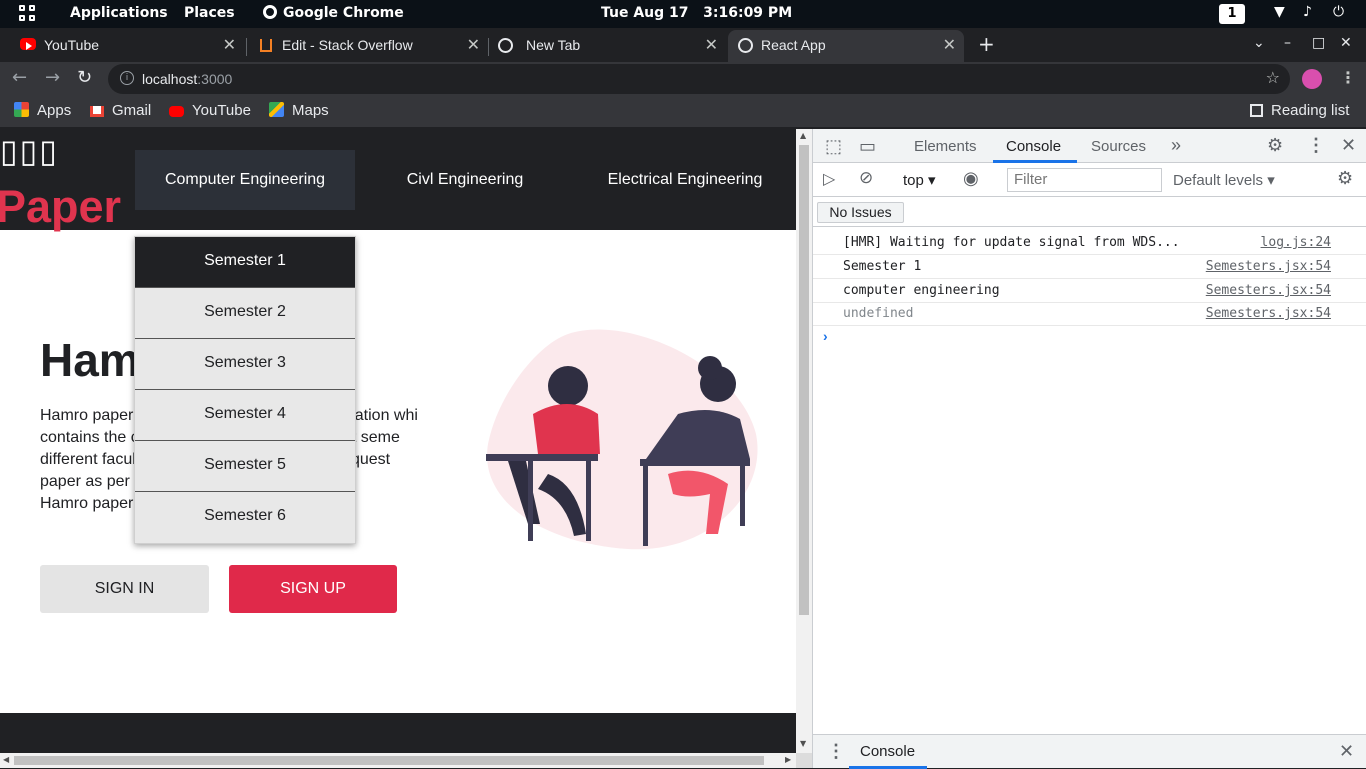 The width and height of the screenshot is (1366, 769). Describe the element at coordinates (1033, 146) in the screenshot. I see `tab-console: Console` at that location.